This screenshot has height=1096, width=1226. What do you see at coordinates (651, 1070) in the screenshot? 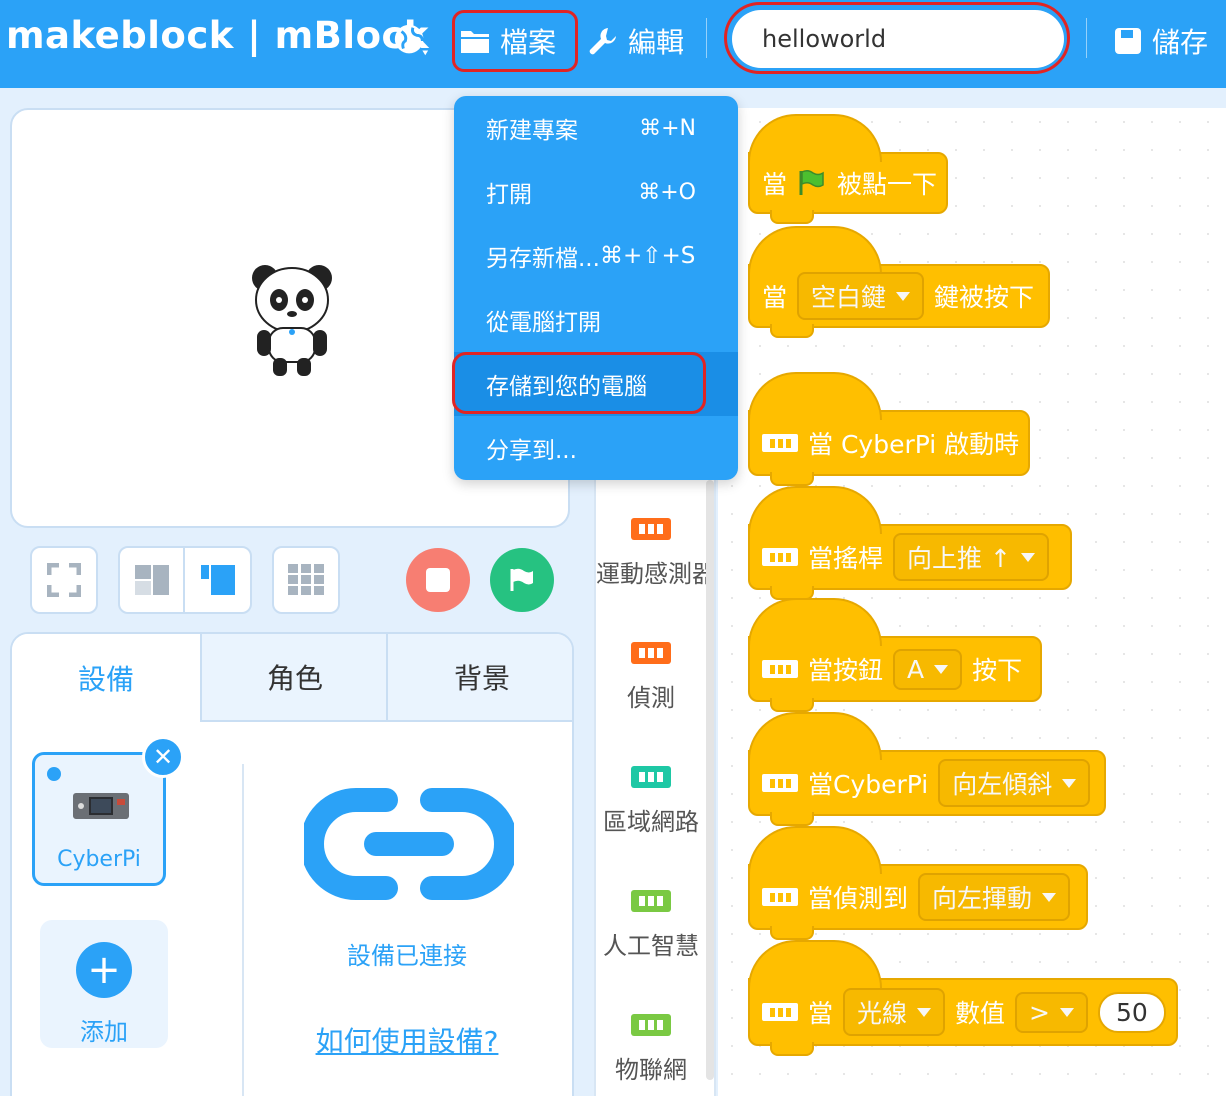
I see `category-label: 物聯網` at bounding box center [651, 1070].